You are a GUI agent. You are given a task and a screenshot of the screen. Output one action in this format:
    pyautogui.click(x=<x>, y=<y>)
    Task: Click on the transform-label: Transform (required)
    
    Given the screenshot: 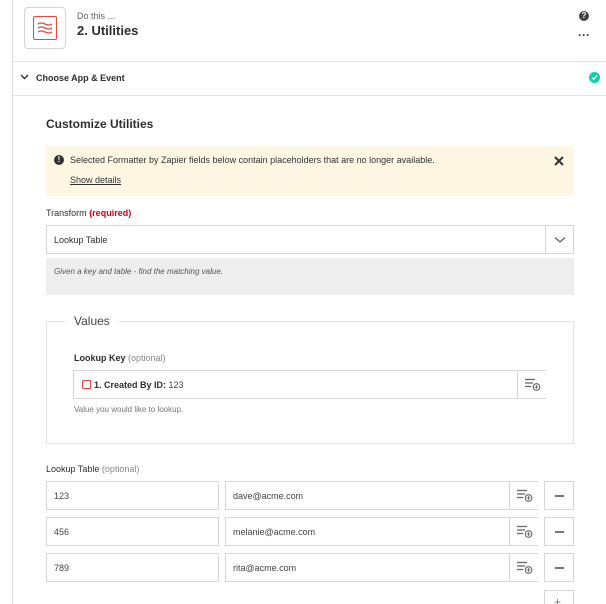 What is the action you would take?
    pyautogui.click(x=89, y=213)
    